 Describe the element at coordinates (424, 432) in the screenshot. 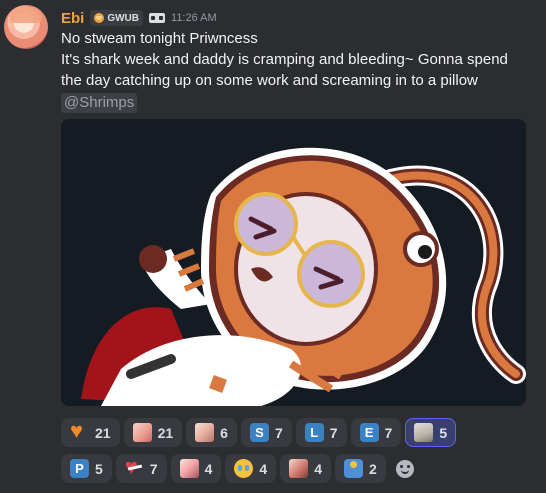

I see `cat-emoji-icon` at that location.